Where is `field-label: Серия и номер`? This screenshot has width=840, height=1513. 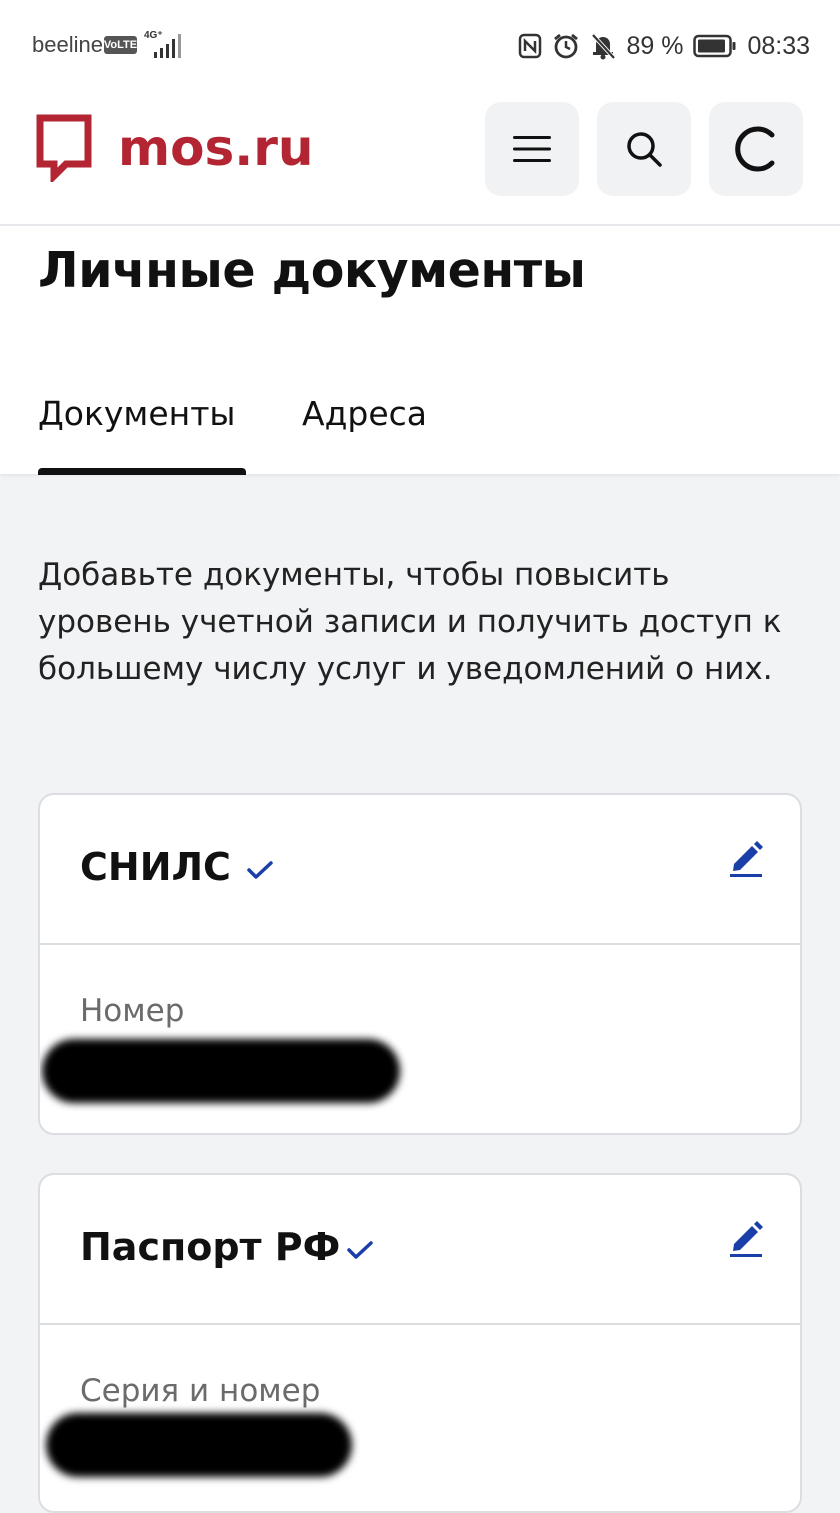
field-label: Серия и номер is located at coordinates (200, 1391).